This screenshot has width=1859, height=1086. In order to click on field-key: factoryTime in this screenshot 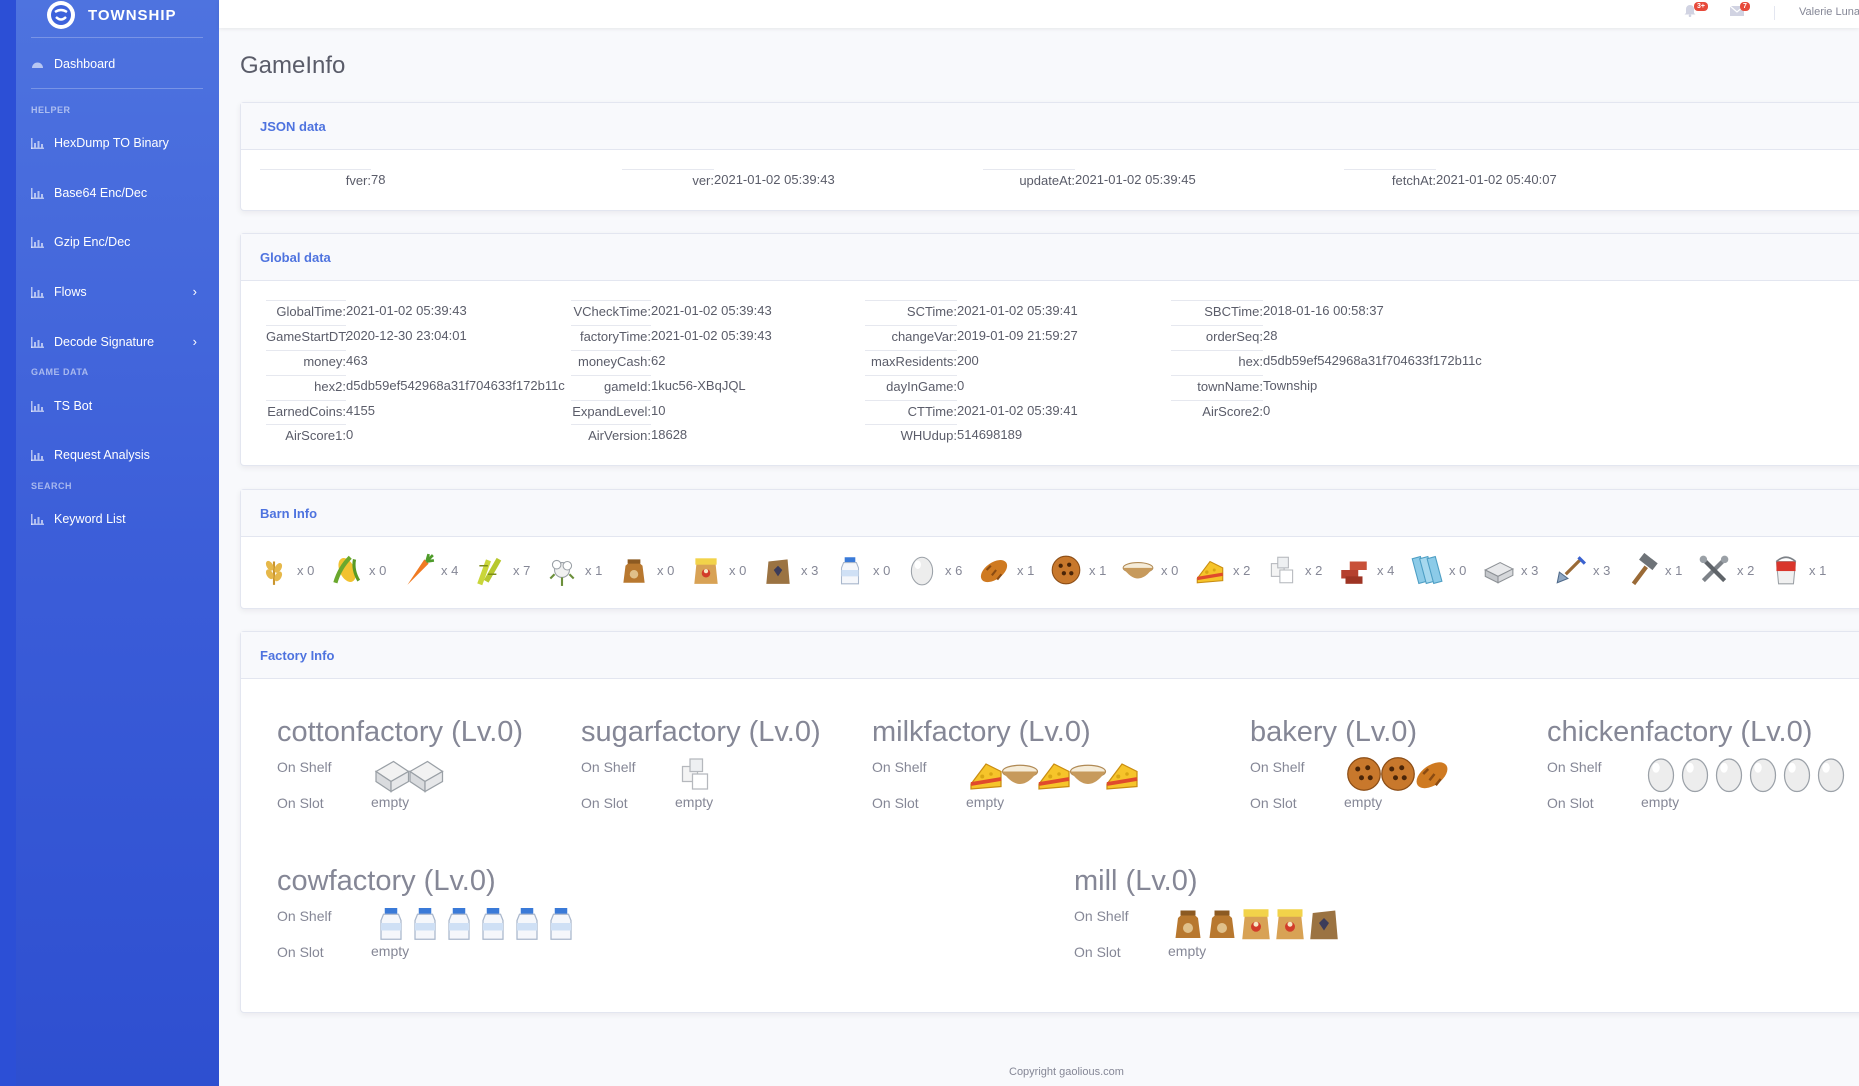, I will do `click(611, 334)`.